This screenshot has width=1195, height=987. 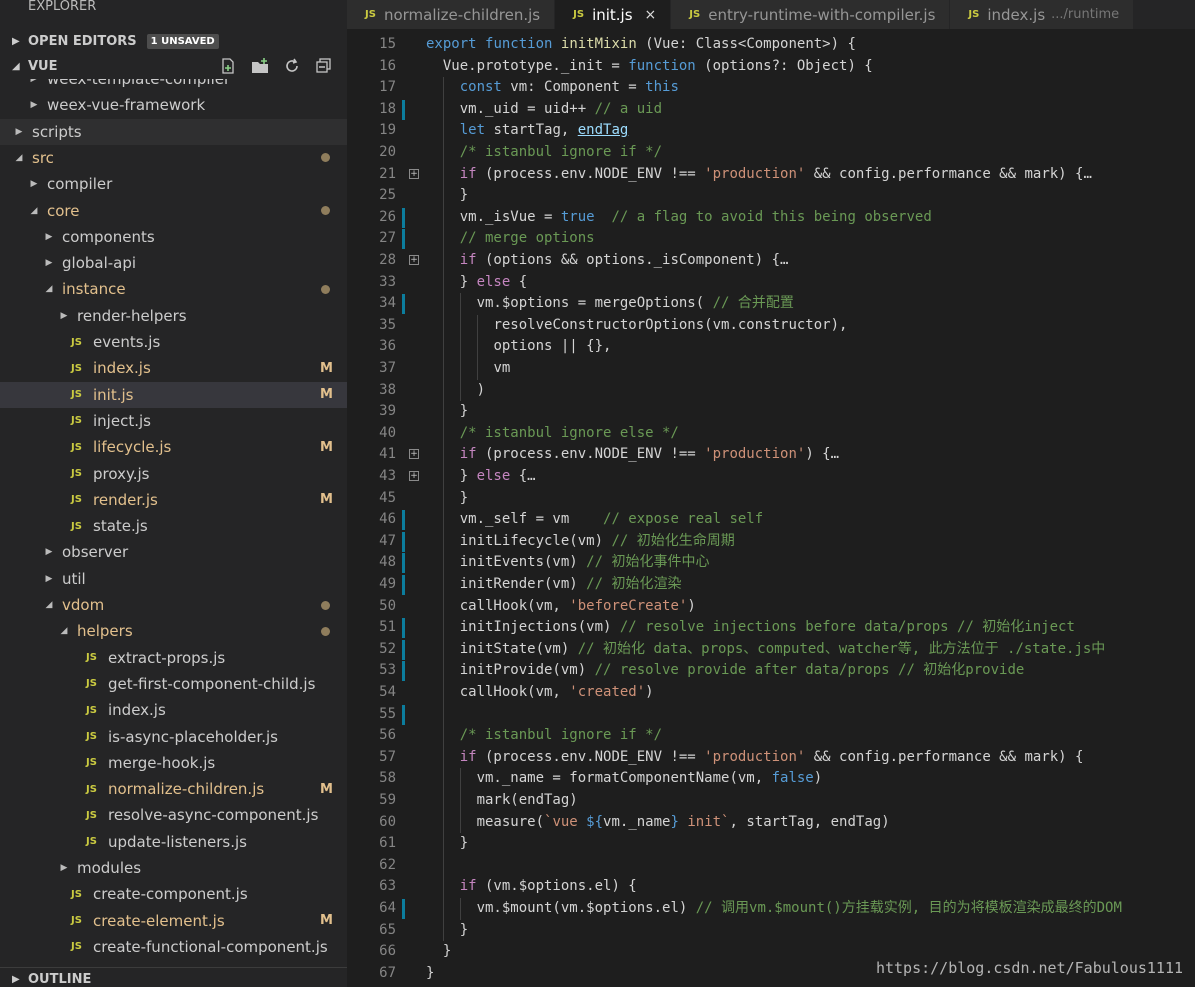 I want to click on tree-file: JS inject.js, so click(x=173, y=421).